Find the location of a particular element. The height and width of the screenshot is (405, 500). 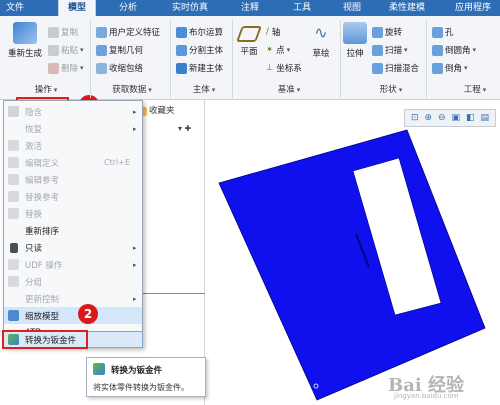

menu-item-reorder: 重新排序 is located at coordinates (73, 230).